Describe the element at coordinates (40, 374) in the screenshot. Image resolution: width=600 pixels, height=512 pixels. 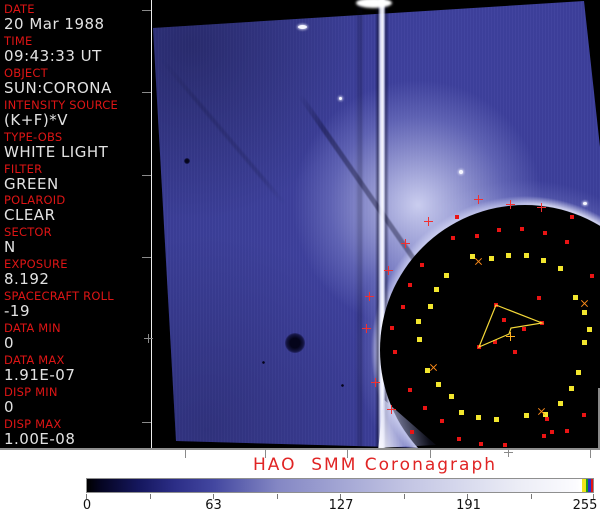
I see `field-value: 1.91E-07` at that location.